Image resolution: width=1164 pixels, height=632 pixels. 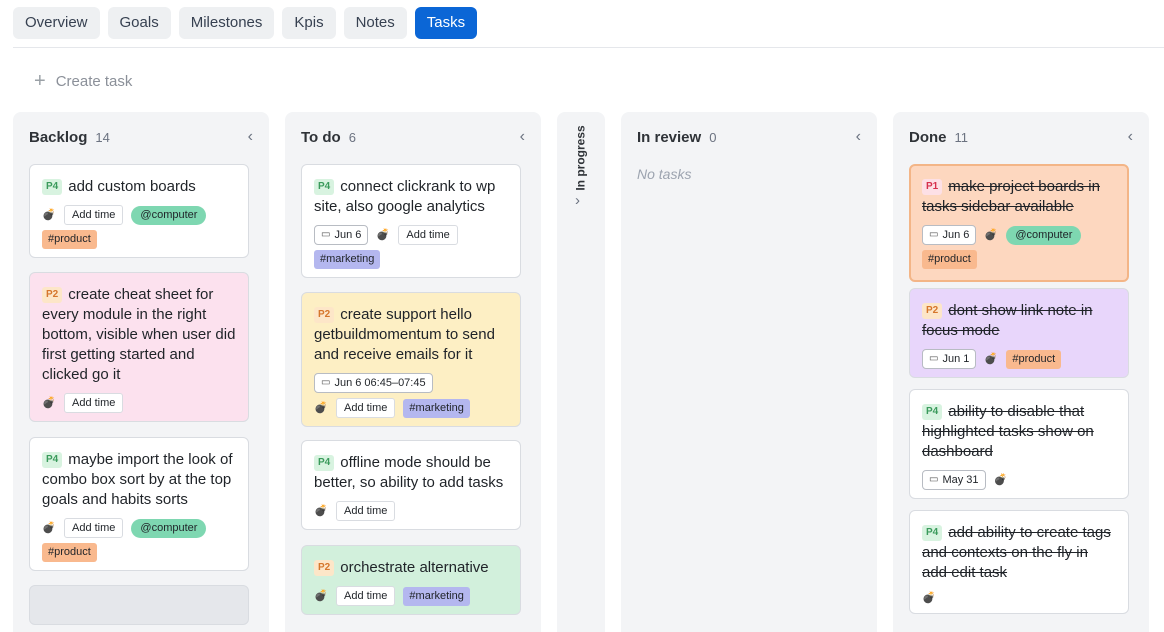 I want to click on column-title: To do, so click(x=321, y=137).